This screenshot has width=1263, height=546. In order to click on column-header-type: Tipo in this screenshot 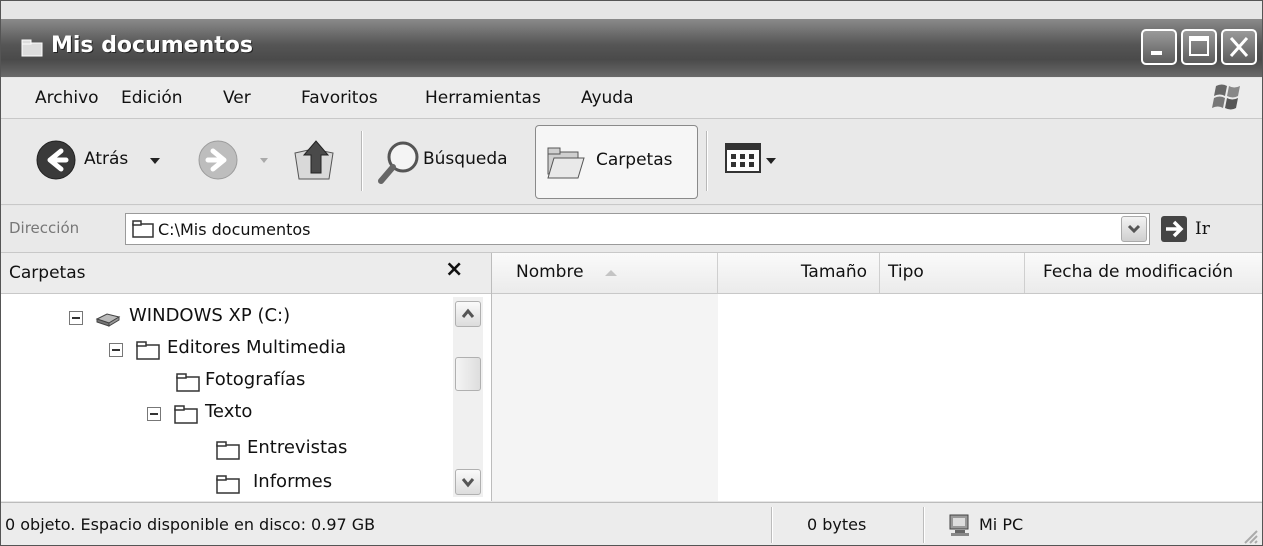, I will do `click(952, 273)`.